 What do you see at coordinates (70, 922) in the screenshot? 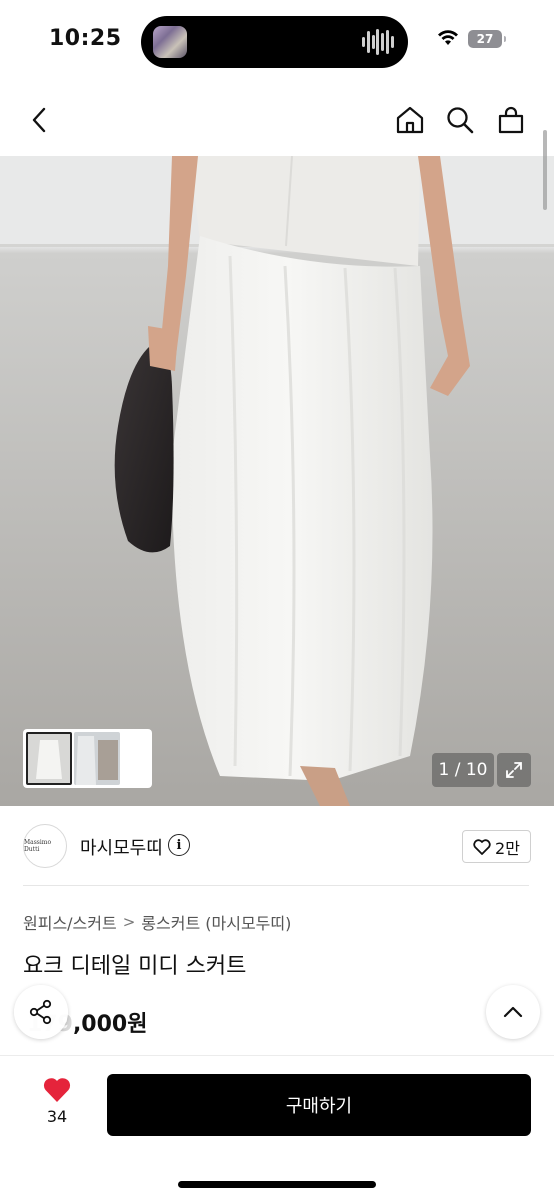
I see `breadcrumb-item-category: 원피스/스커트` at bounding box center [70, 922].